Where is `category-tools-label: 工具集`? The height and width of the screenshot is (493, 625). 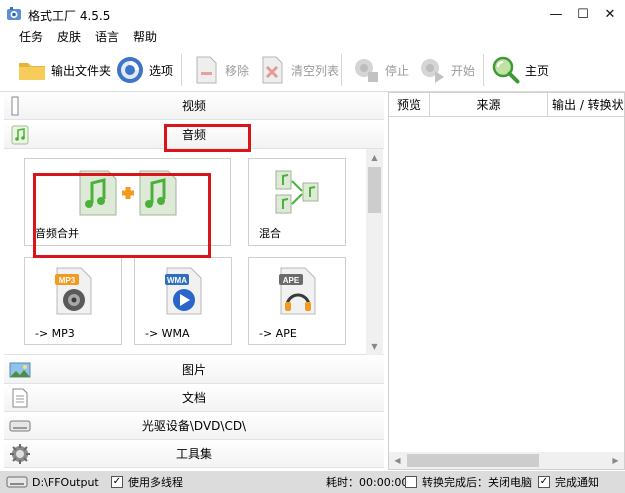 category-tools-label: 工具集 is located at coordinates (193, 454).